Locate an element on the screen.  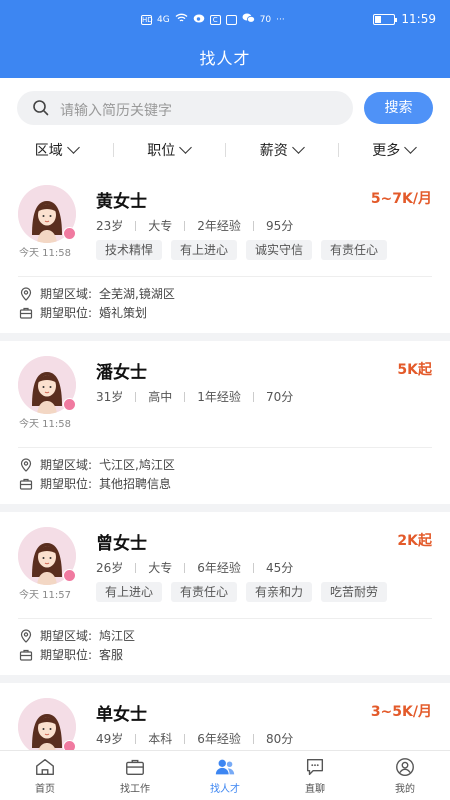
candidate-info: 31岁 高中 1年经验 70分 is located at coordinates (194, 396).